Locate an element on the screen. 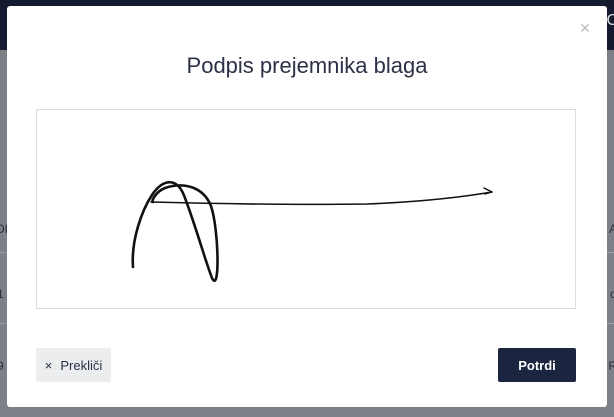 The height and width of the screenshot is (417, 614). backdrop-right-fragment: A is located at coordinates (611, 229).